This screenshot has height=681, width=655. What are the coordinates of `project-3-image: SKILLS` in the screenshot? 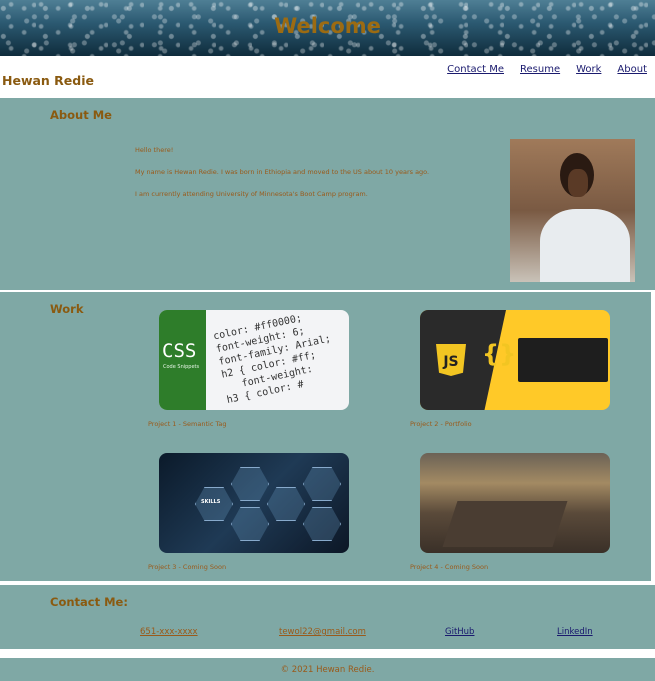 It's located at (254, 503).